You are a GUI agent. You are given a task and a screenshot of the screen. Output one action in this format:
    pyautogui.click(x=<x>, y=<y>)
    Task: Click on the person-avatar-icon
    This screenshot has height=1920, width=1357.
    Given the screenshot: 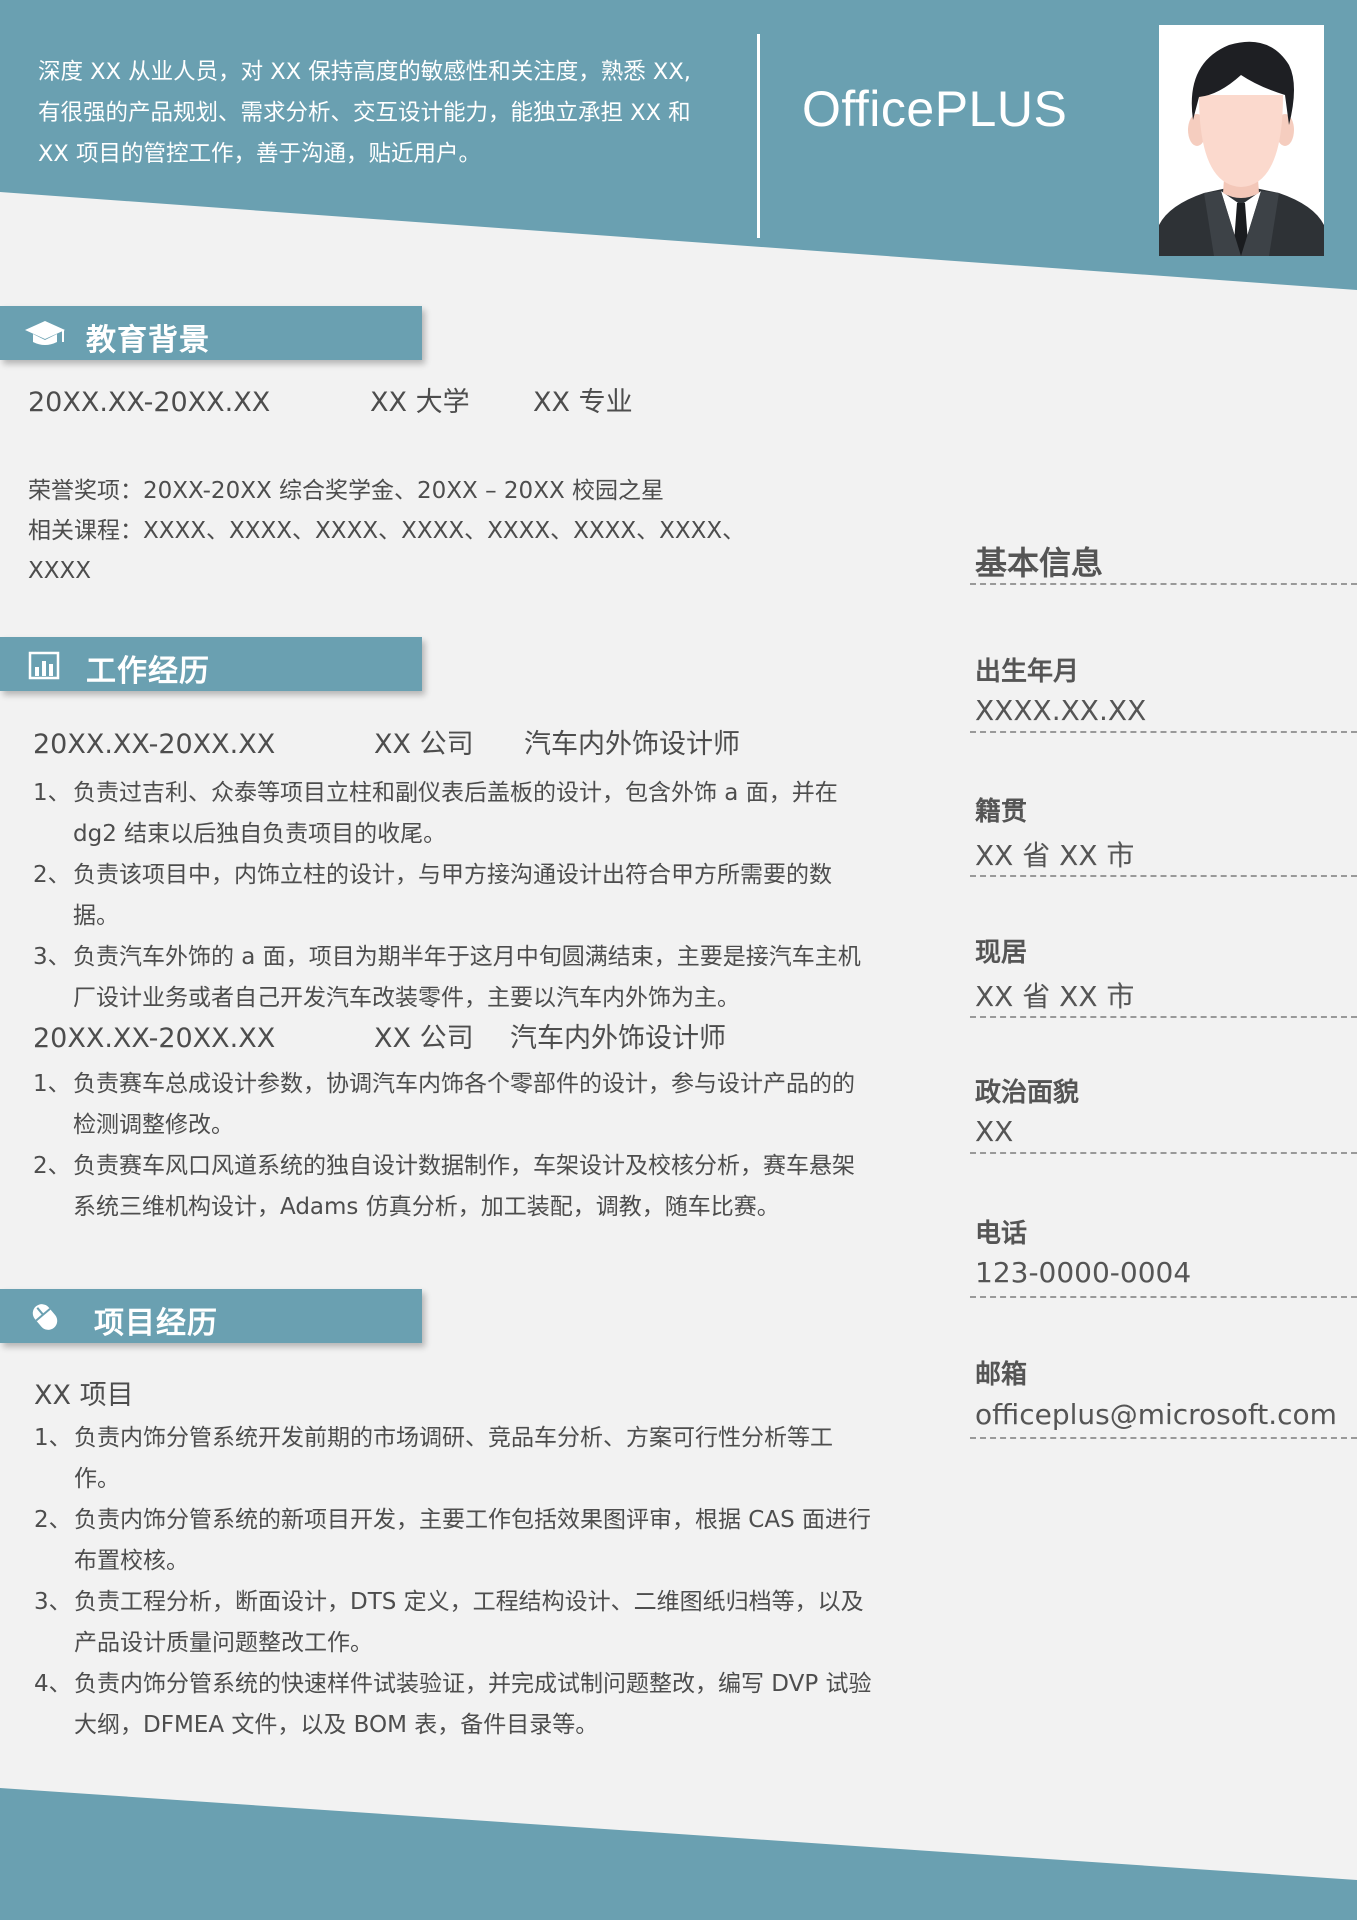 What is the action you would take?
    pyautogui.click(x=1241, y=140)
    